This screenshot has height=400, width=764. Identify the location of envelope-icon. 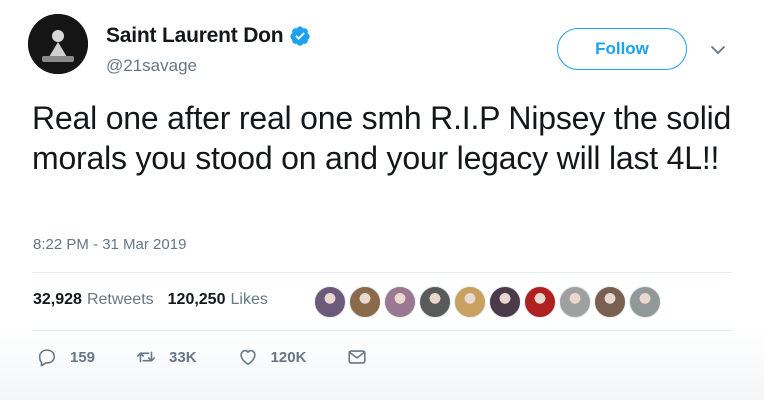
(357, 357).